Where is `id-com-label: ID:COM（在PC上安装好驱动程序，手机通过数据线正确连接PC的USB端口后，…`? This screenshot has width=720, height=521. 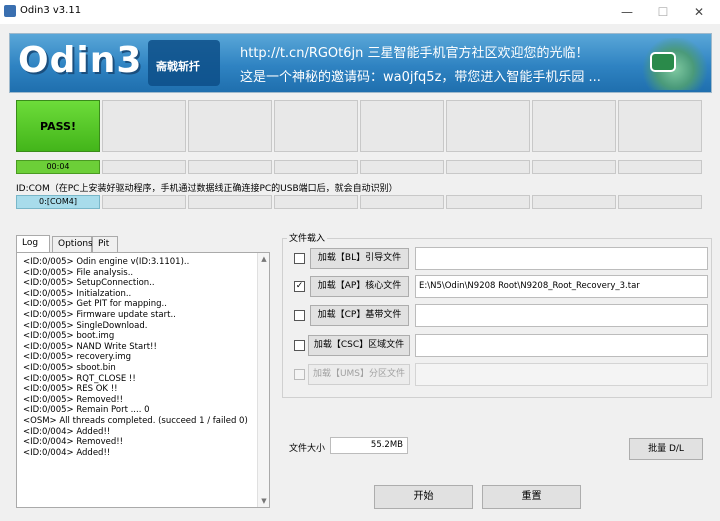 id-com-label: ID:COM（在PC上安装好驱动程序，手机通过数据线正确连接PC的USB端口后，… is located at coordinates (207, 189).